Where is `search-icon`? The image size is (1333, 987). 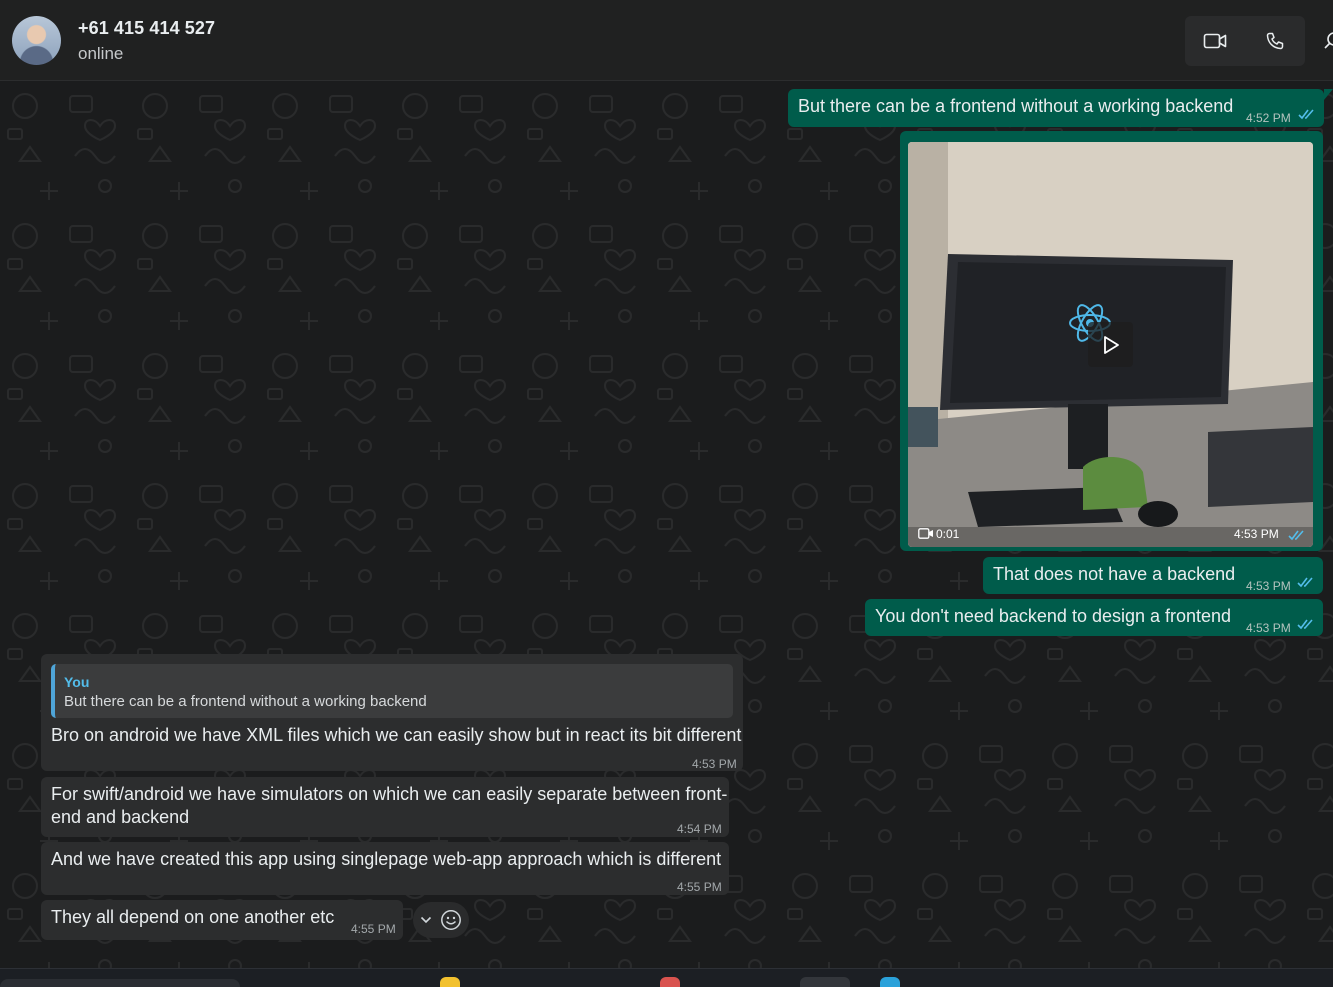 search-icon is located at coordinates (1328, 40).